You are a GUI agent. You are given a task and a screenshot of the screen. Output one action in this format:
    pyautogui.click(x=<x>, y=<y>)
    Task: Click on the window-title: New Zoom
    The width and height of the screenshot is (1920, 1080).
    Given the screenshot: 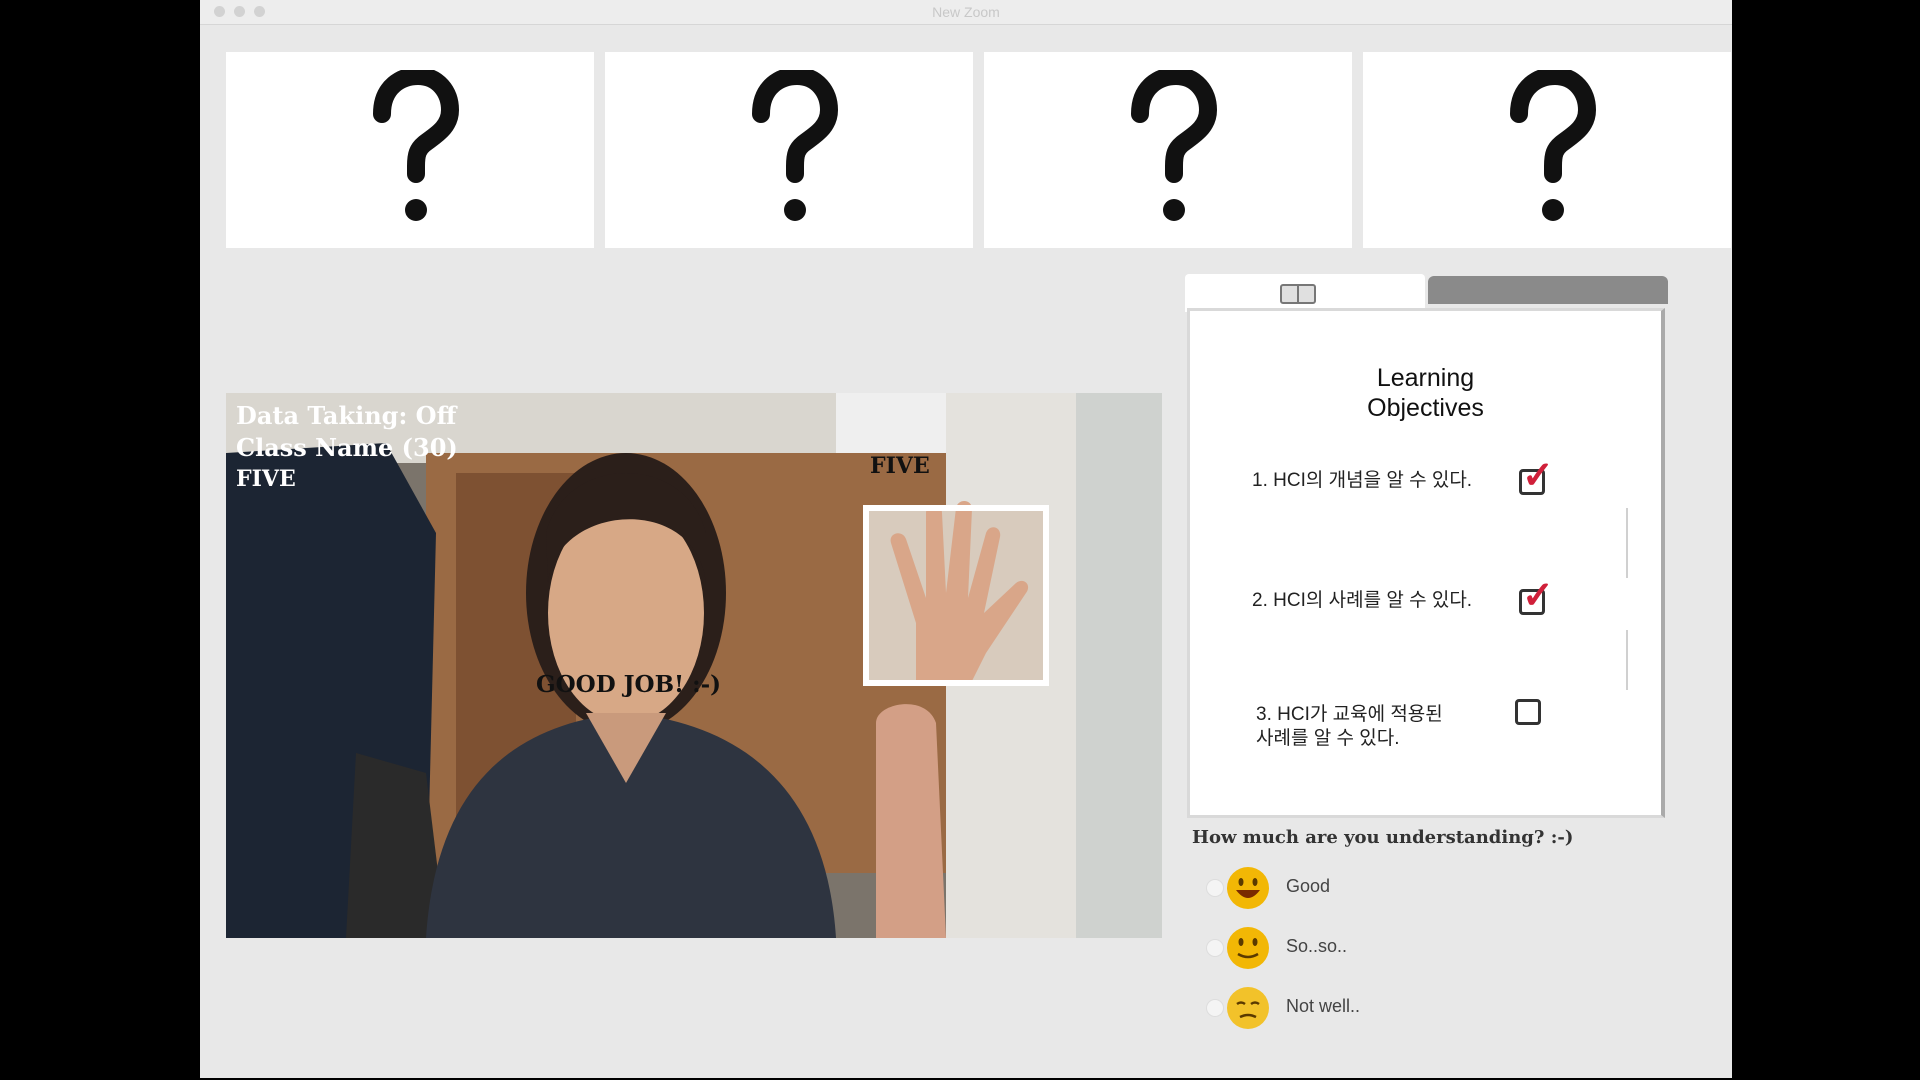 What is the action you would take?
    pyautogui.click(x=966, y=12)
    